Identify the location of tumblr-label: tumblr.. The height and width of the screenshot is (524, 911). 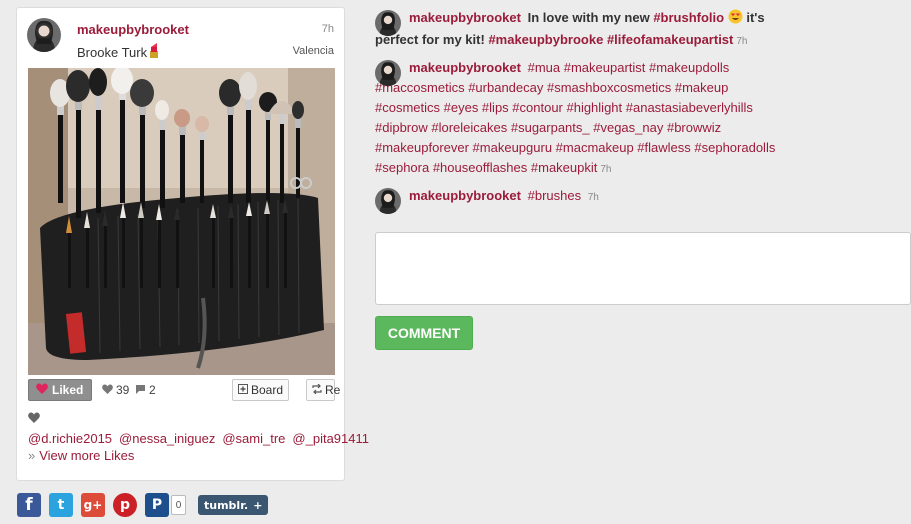
(226, 505).